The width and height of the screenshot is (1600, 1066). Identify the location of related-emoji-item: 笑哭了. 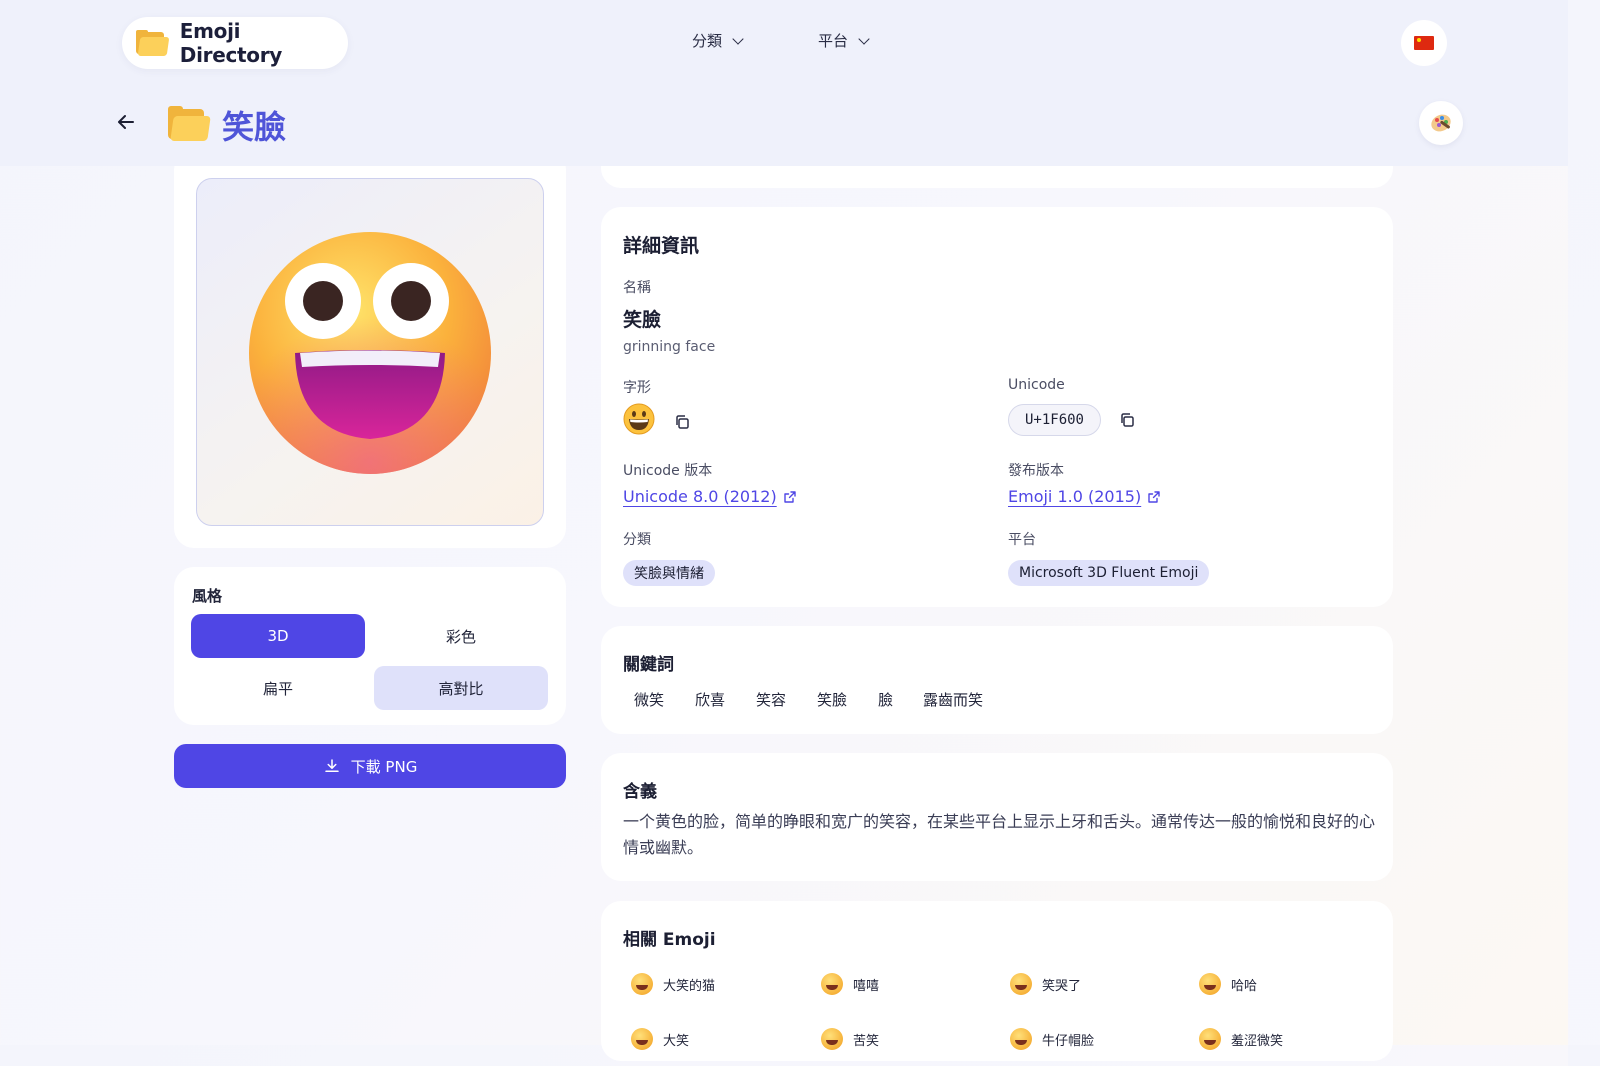
(1045, 984).